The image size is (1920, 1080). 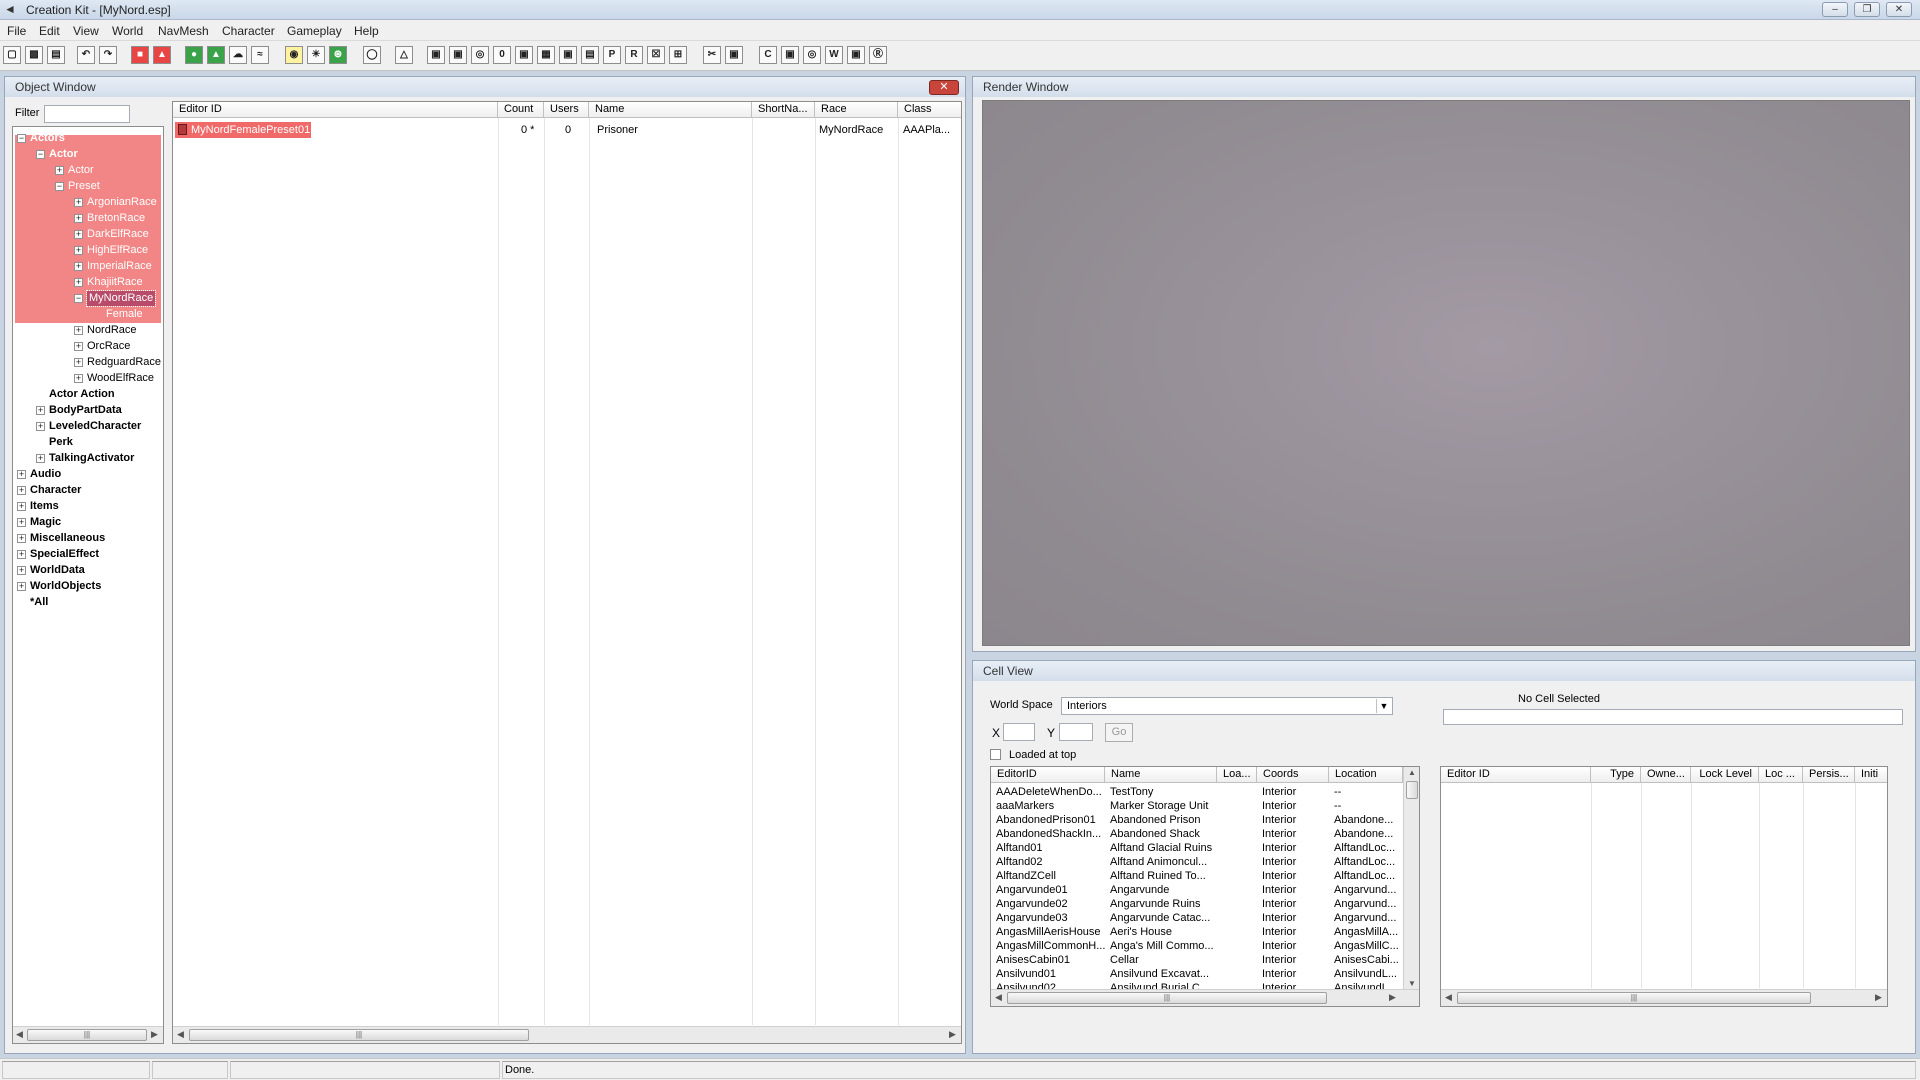 I want to click on restore-button: ❐, so click(x=1867, y=9).